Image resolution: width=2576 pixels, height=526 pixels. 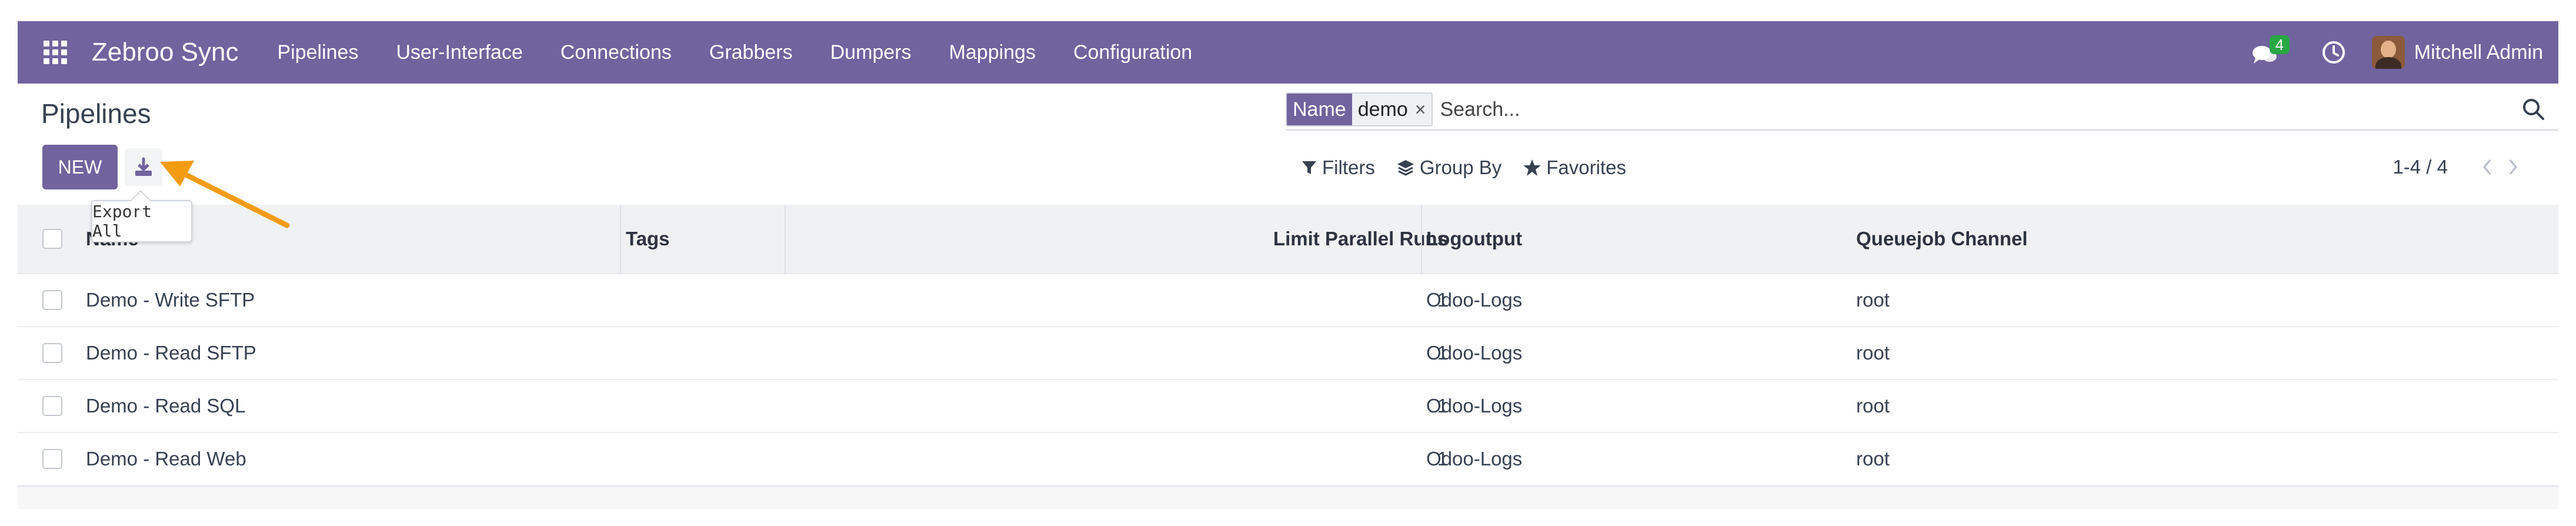 What do you see at coordinates (871, 52) in the screenshot?
I see `menu-item-dumpers: Dumpers` at bounding box center [871, 52].